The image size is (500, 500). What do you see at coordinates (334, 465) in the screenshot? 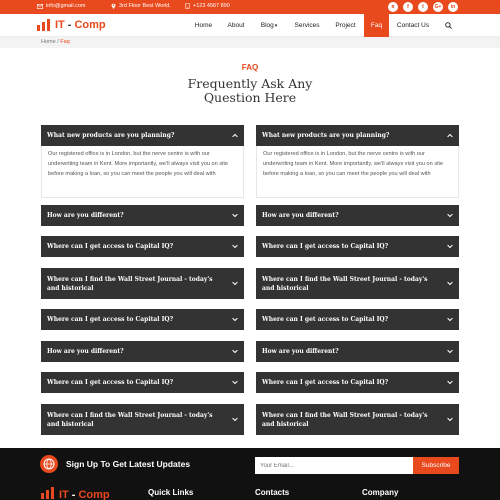
I see `email-field` at bounding box center [334, 465].